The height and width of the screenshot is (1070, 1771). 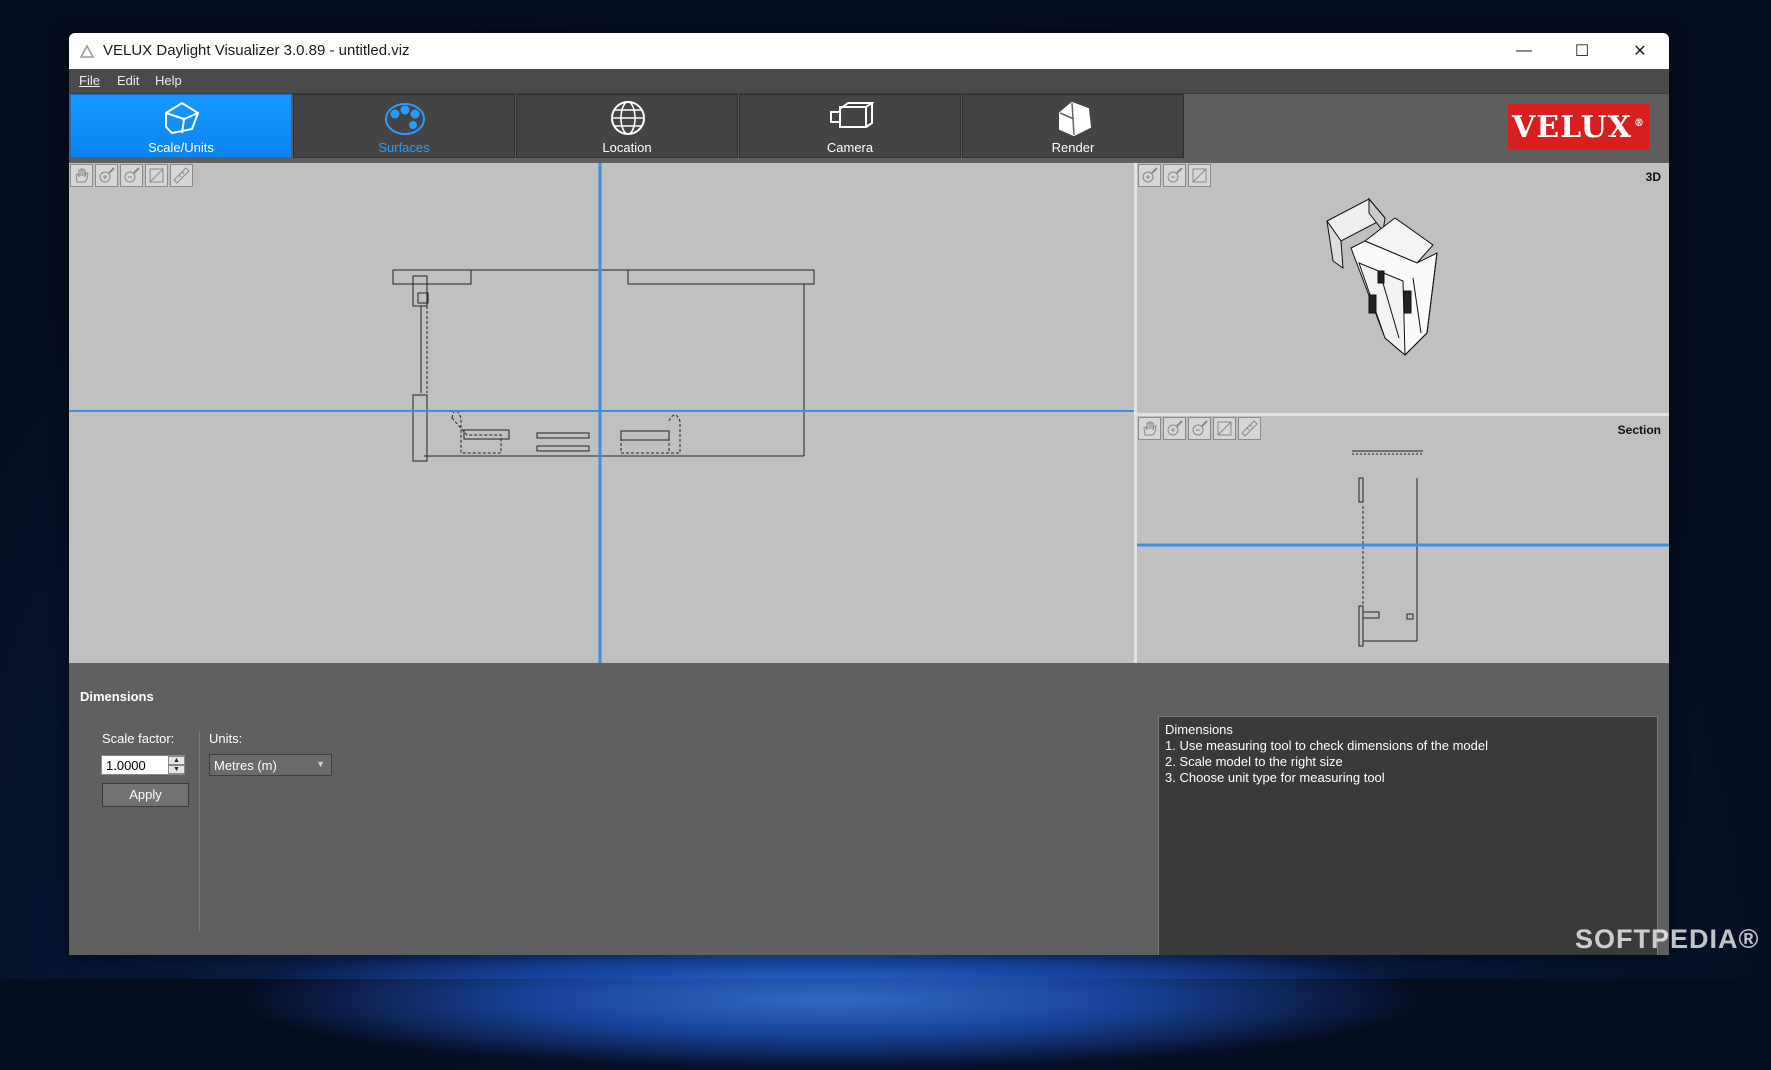 What do you see at coordinates (87, 51) in the screenshot?
I see `app-icon` at bounding box center [87, 51].